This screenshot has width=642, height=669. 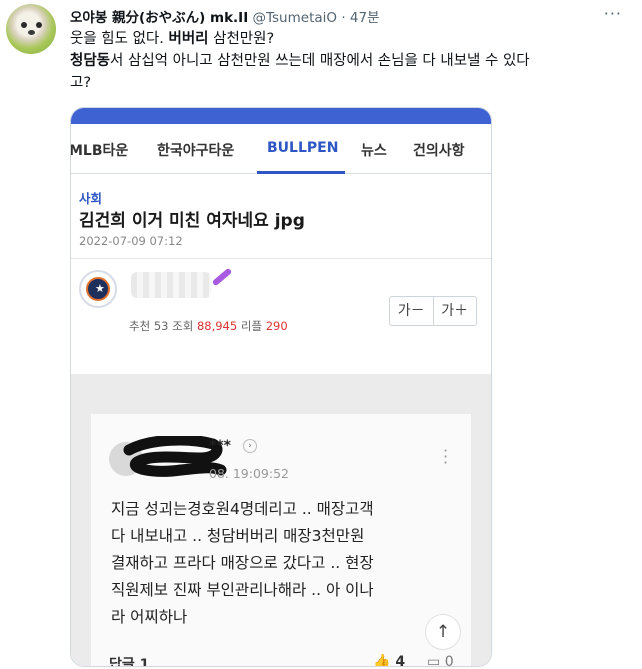 I want to click on tweet-text-part: 서 삼십억 아니고 삼천만원 쓰는데 매장에서 손님을 다 내보낼 수 있다, so click(x=320, y=61).